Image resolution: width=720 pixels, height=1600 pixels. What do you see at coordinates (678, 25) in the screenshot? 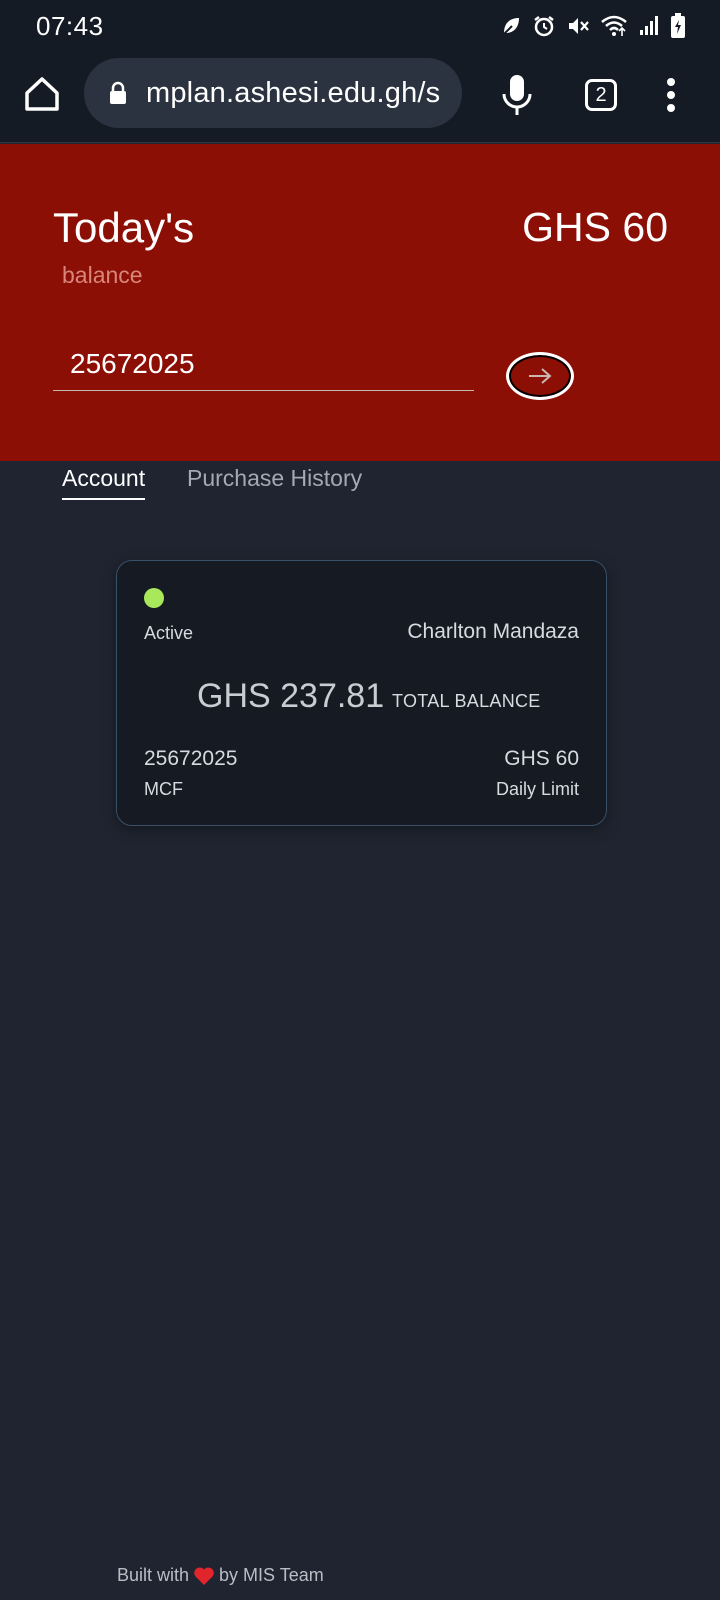
I see `battery-icon` at bounding box center [678, 25].